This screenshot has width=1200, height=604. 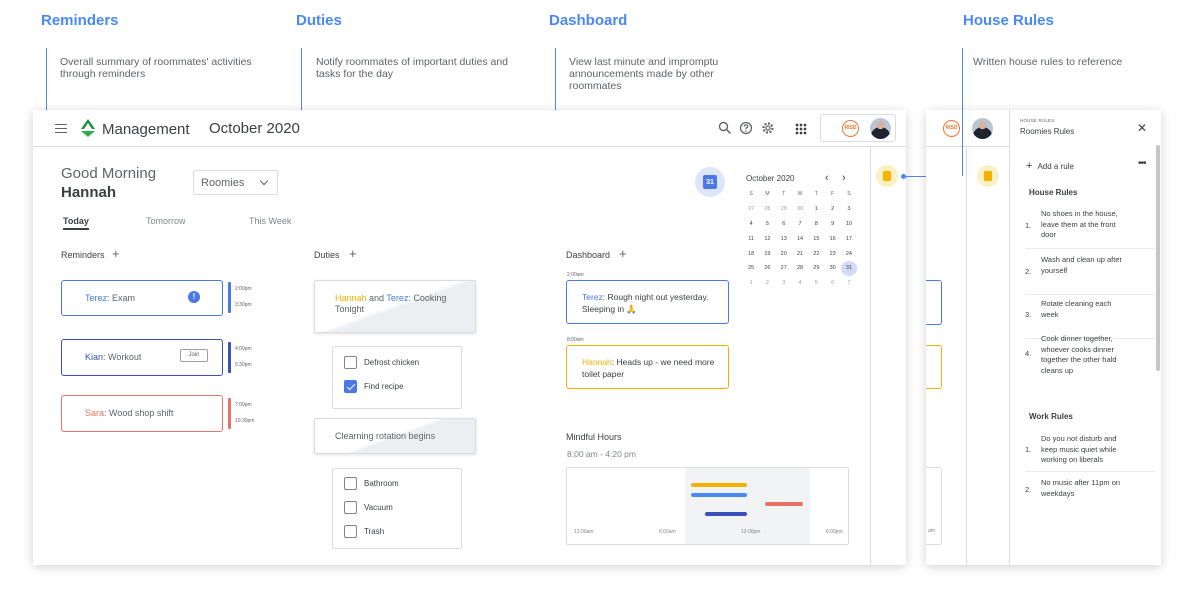 What do you see at coordinates (801, 129) in the screenshot?
I see `apps-grid-icon` at bounding box center [801, 129].